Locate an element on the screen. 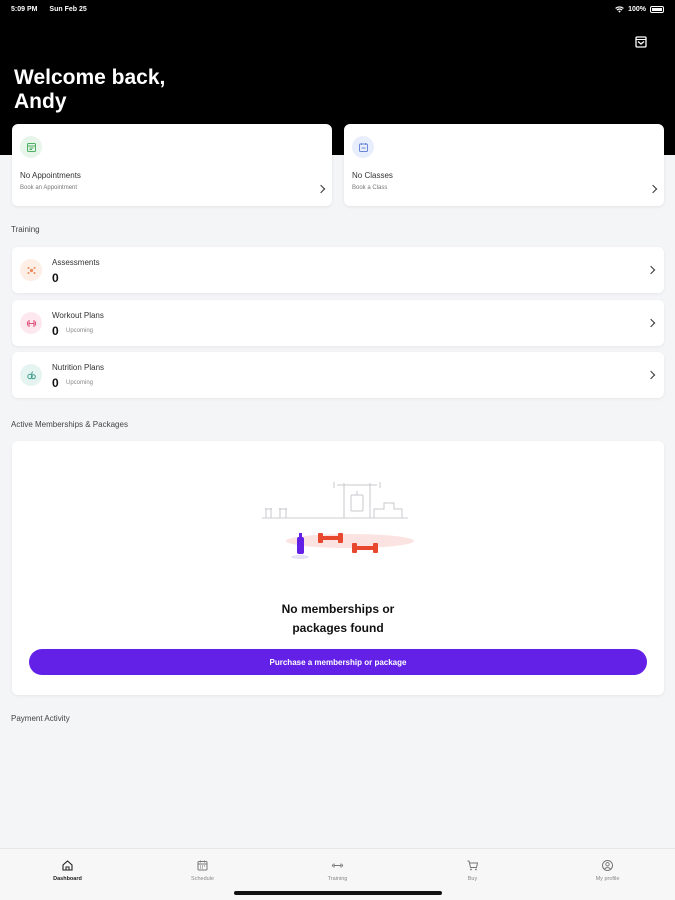  workout-plans-title: Workout Plans is located at coordinates (78, 315).